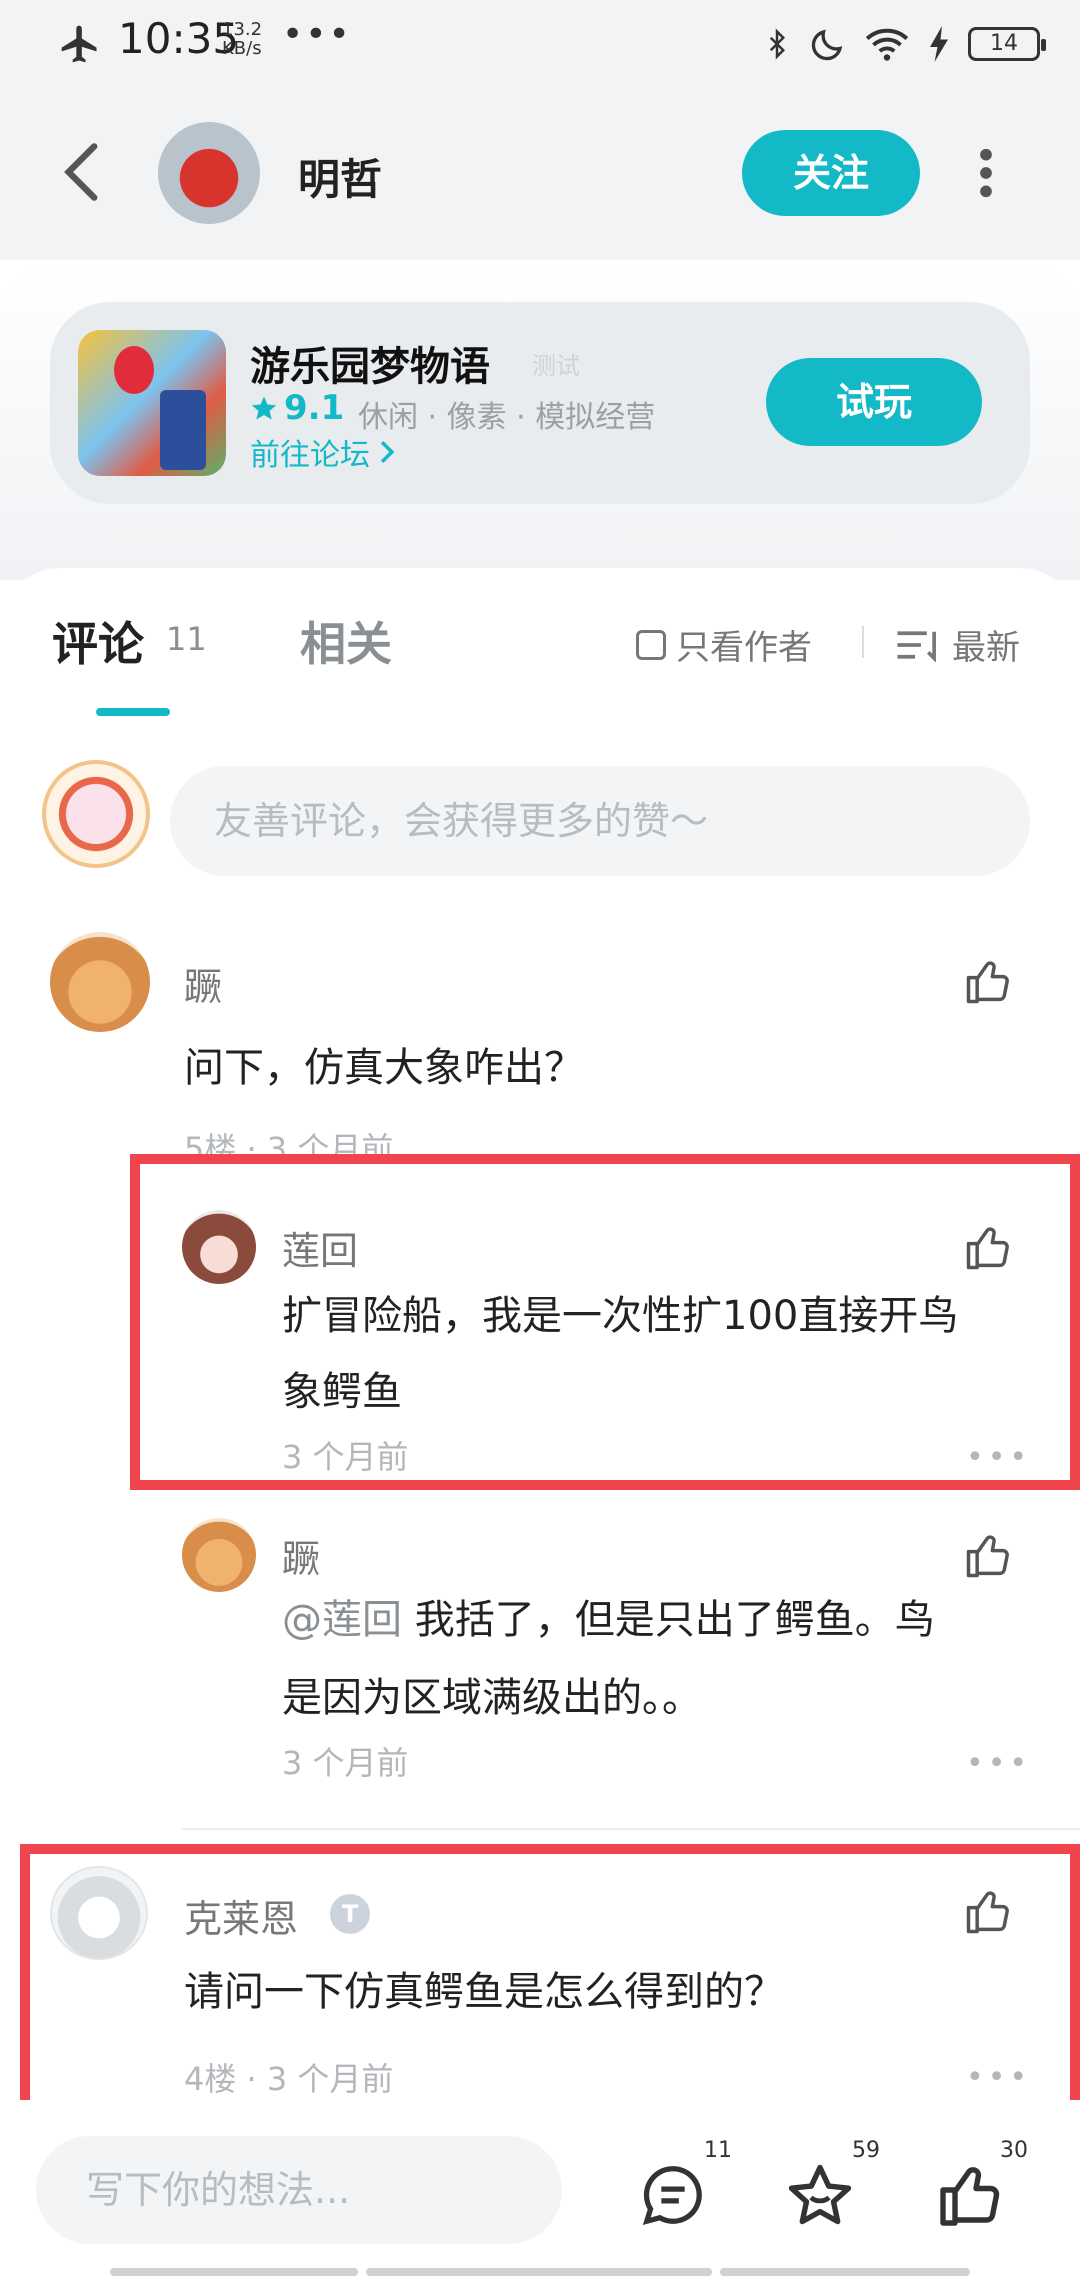  Describe the element at coordinates (674, 1620) in the screenshot. I see `reply-body: 我括了，但是只出了鳄鱼。鸟` at that location.